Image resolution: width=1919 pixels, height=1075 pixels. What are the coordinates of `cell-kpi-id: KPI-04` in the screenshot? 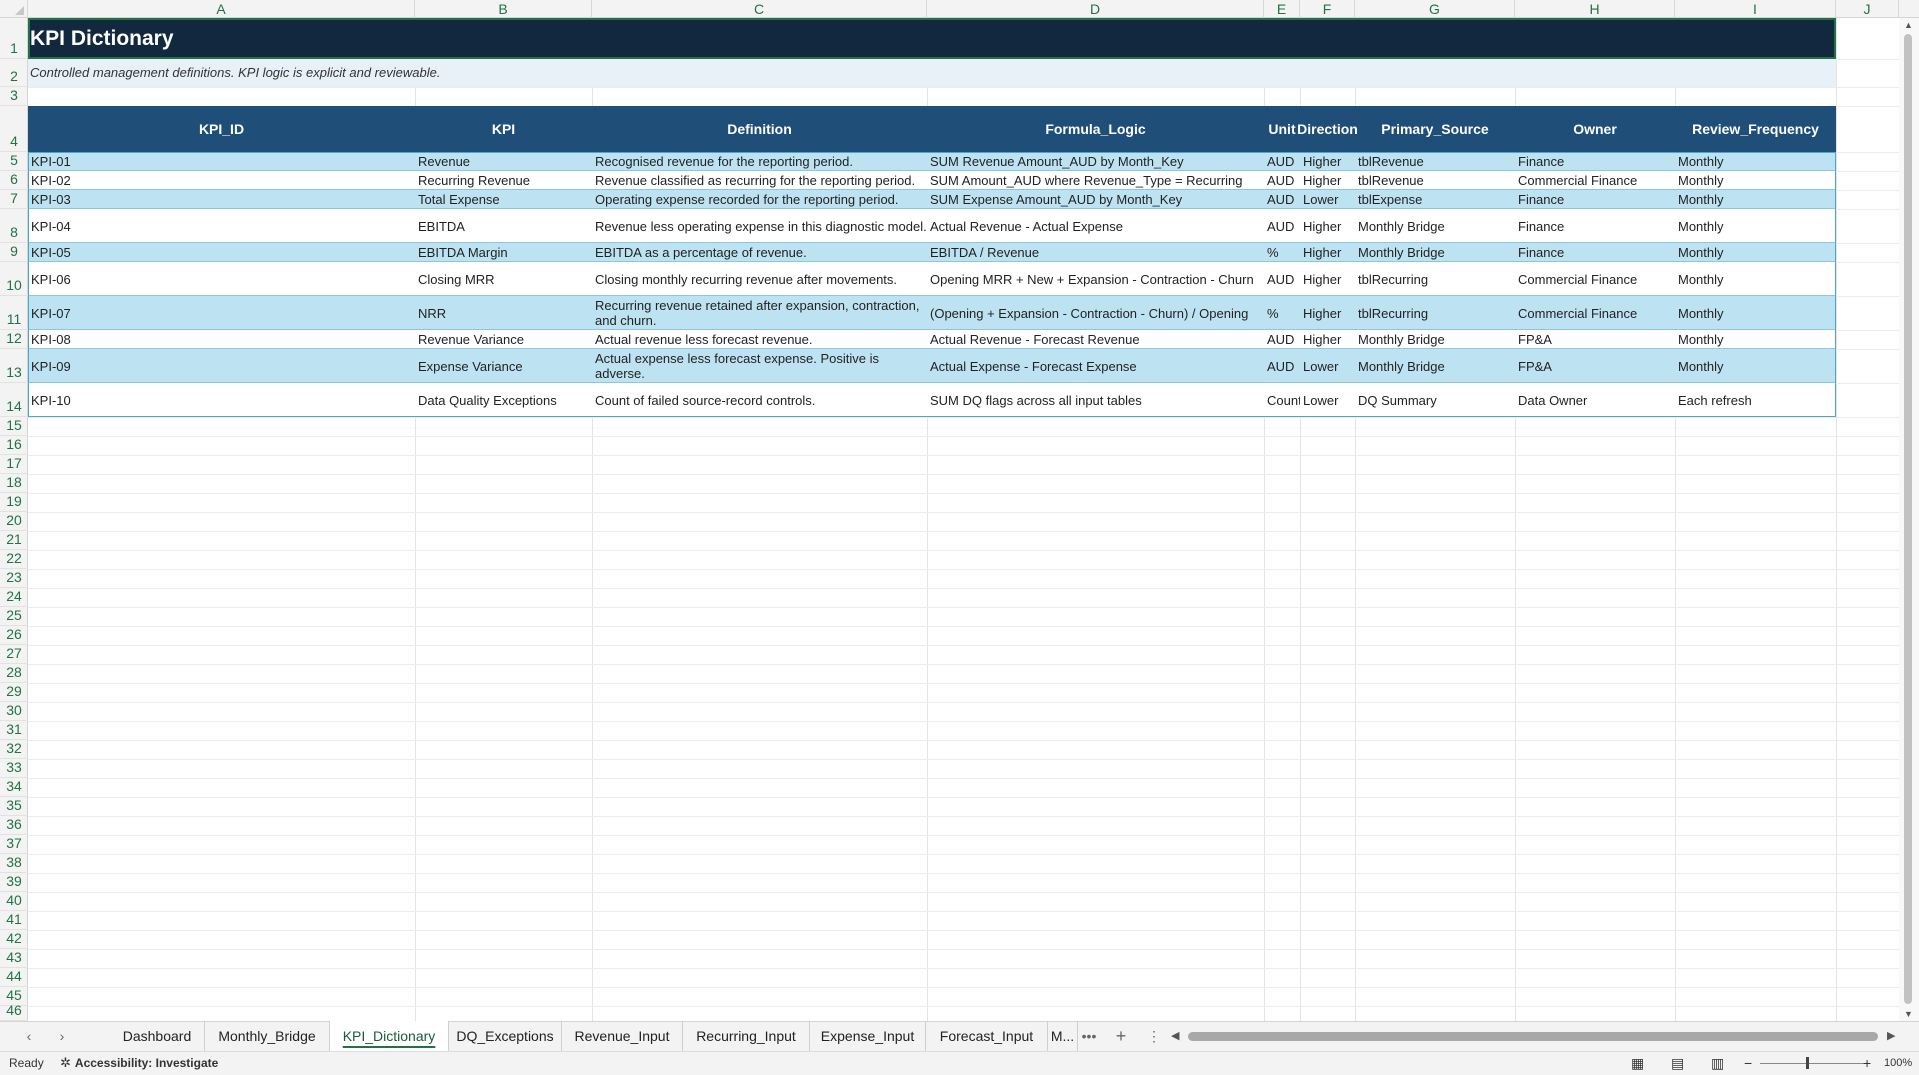 It's located at (221, 226).